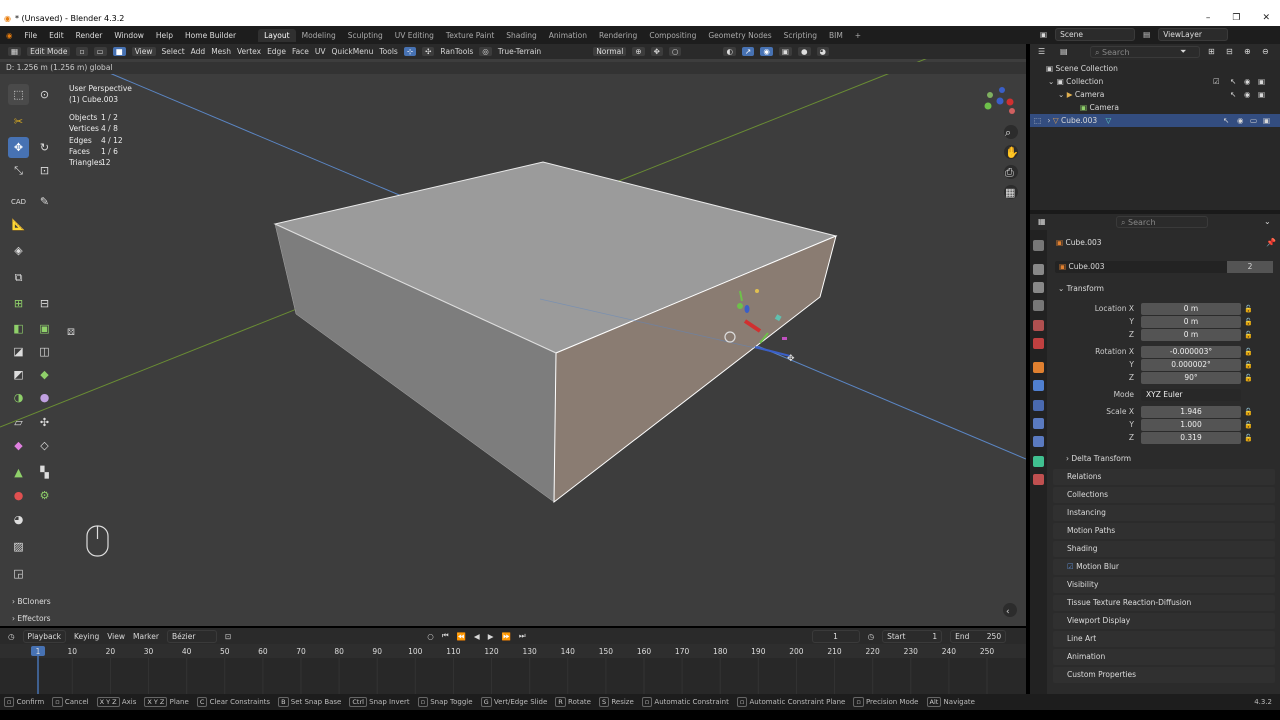 The width and height of the screenshot is (1280, 720). What do you see at coordinates (1155, 68) in the screenshot?
I see `outliner-row-scene-collection: ▣ Scene Collection` at bounding box center [1155, 68].